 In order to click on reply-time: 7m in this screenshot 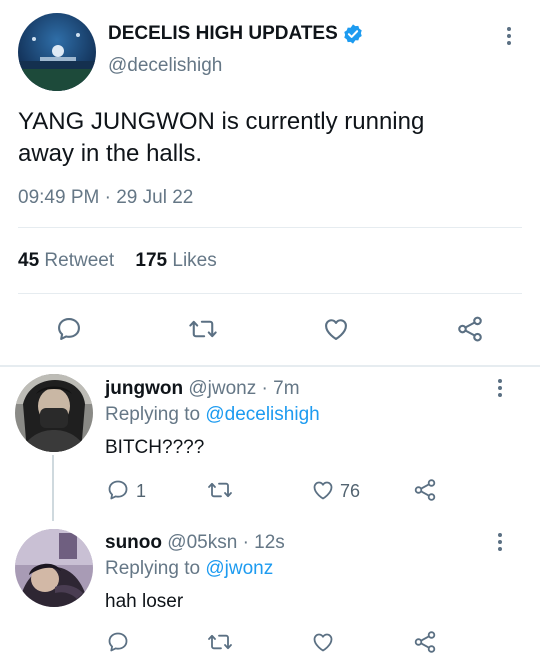, I will do `click(286, 388)`.